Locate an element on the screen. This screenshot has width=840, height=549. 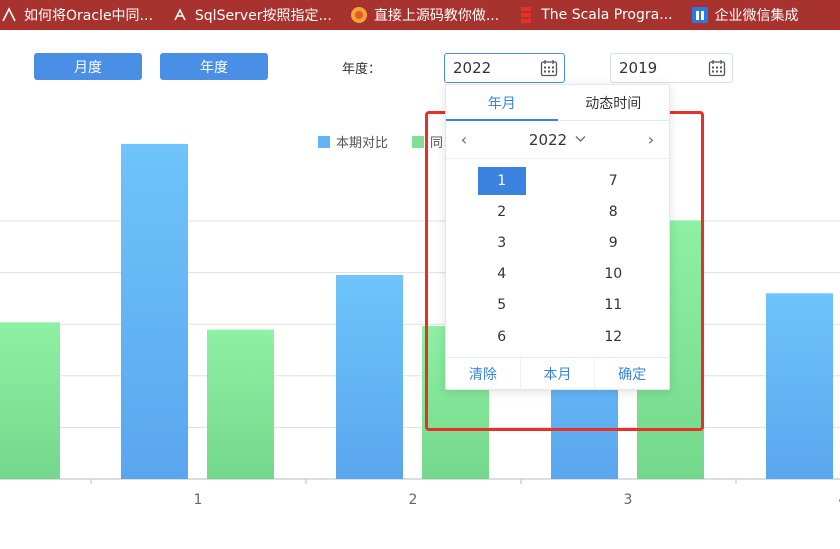
chevron-down-icon is located at coordinates (580, 139).